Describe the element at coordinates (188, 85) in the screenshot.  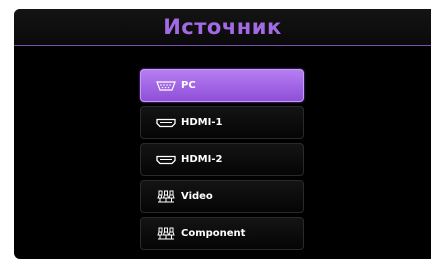
I see `source-item-label: PC` at that location.